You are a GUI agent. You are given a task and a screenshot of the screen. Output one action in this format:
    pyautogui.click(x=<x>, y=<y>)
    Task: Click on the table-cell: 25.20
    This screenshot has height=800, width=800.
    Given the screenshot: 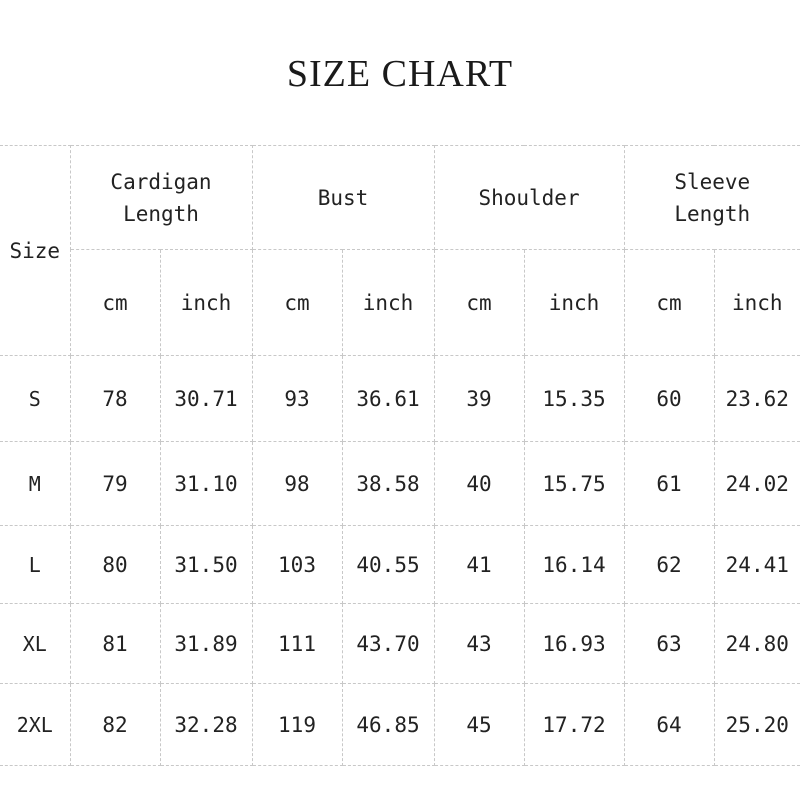 What is the action you would take?
    pyautogui.click(x=756, y=724)
    